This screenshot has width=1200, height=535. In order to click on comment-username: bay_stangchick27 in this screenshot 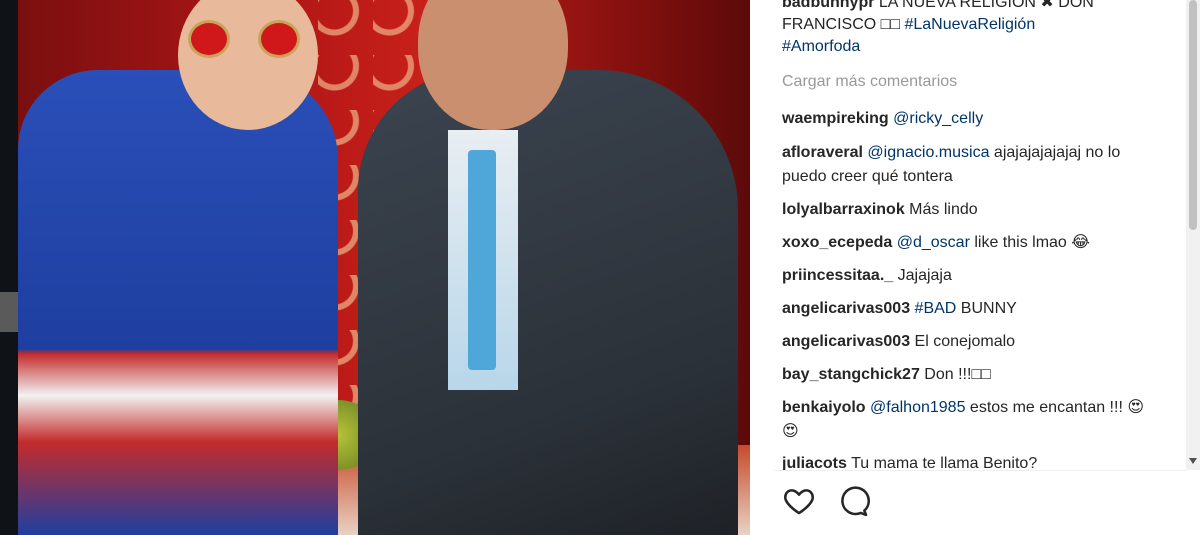, I will do `click(851, 374)`.